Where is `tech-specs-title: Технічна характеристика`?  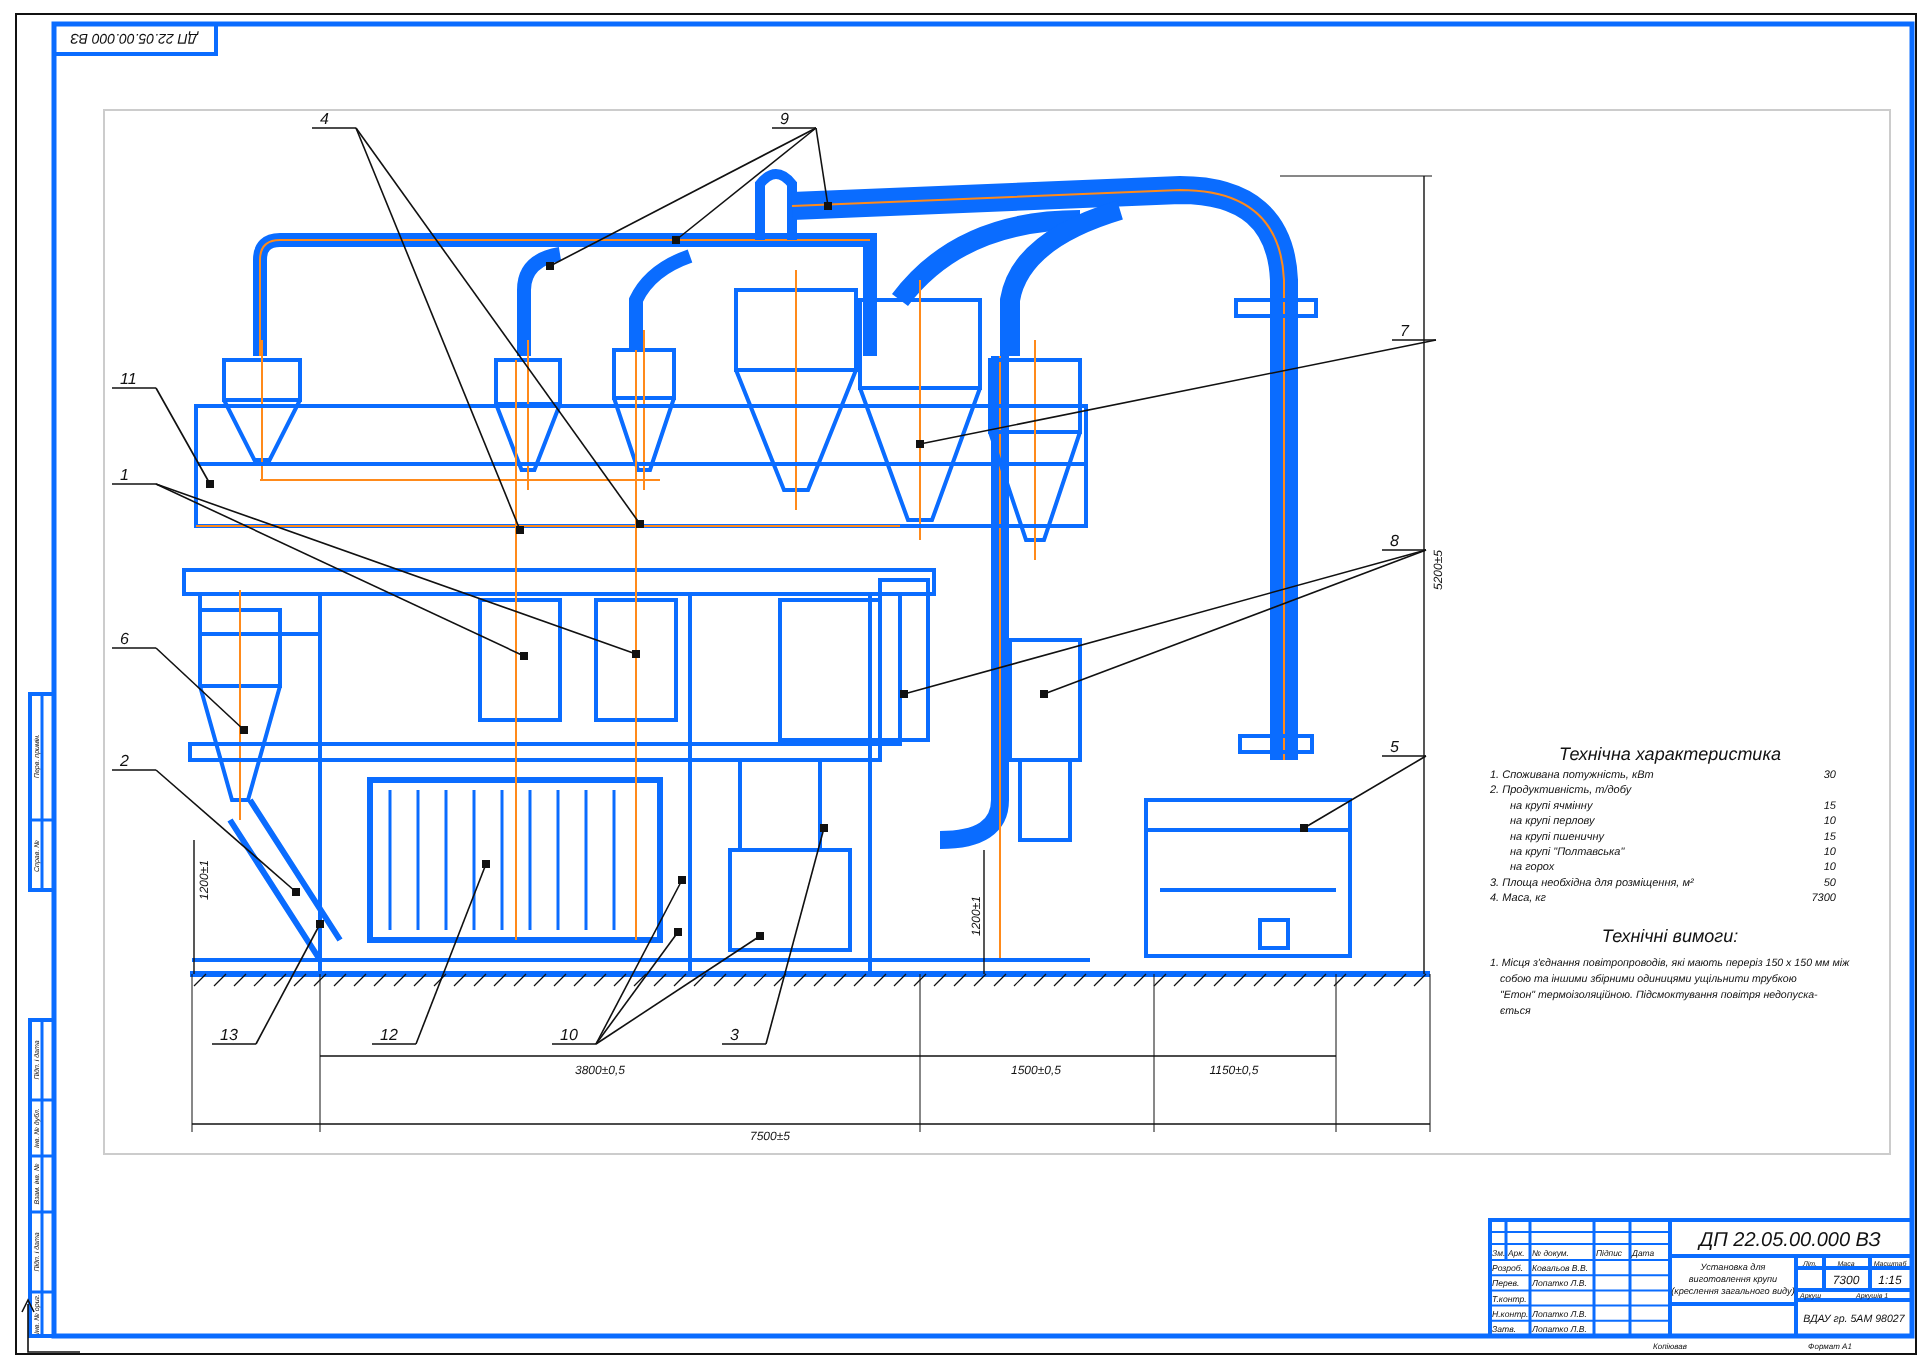
tech-specs-title: Технічна характеристика is located at coordinates (1670, 754).